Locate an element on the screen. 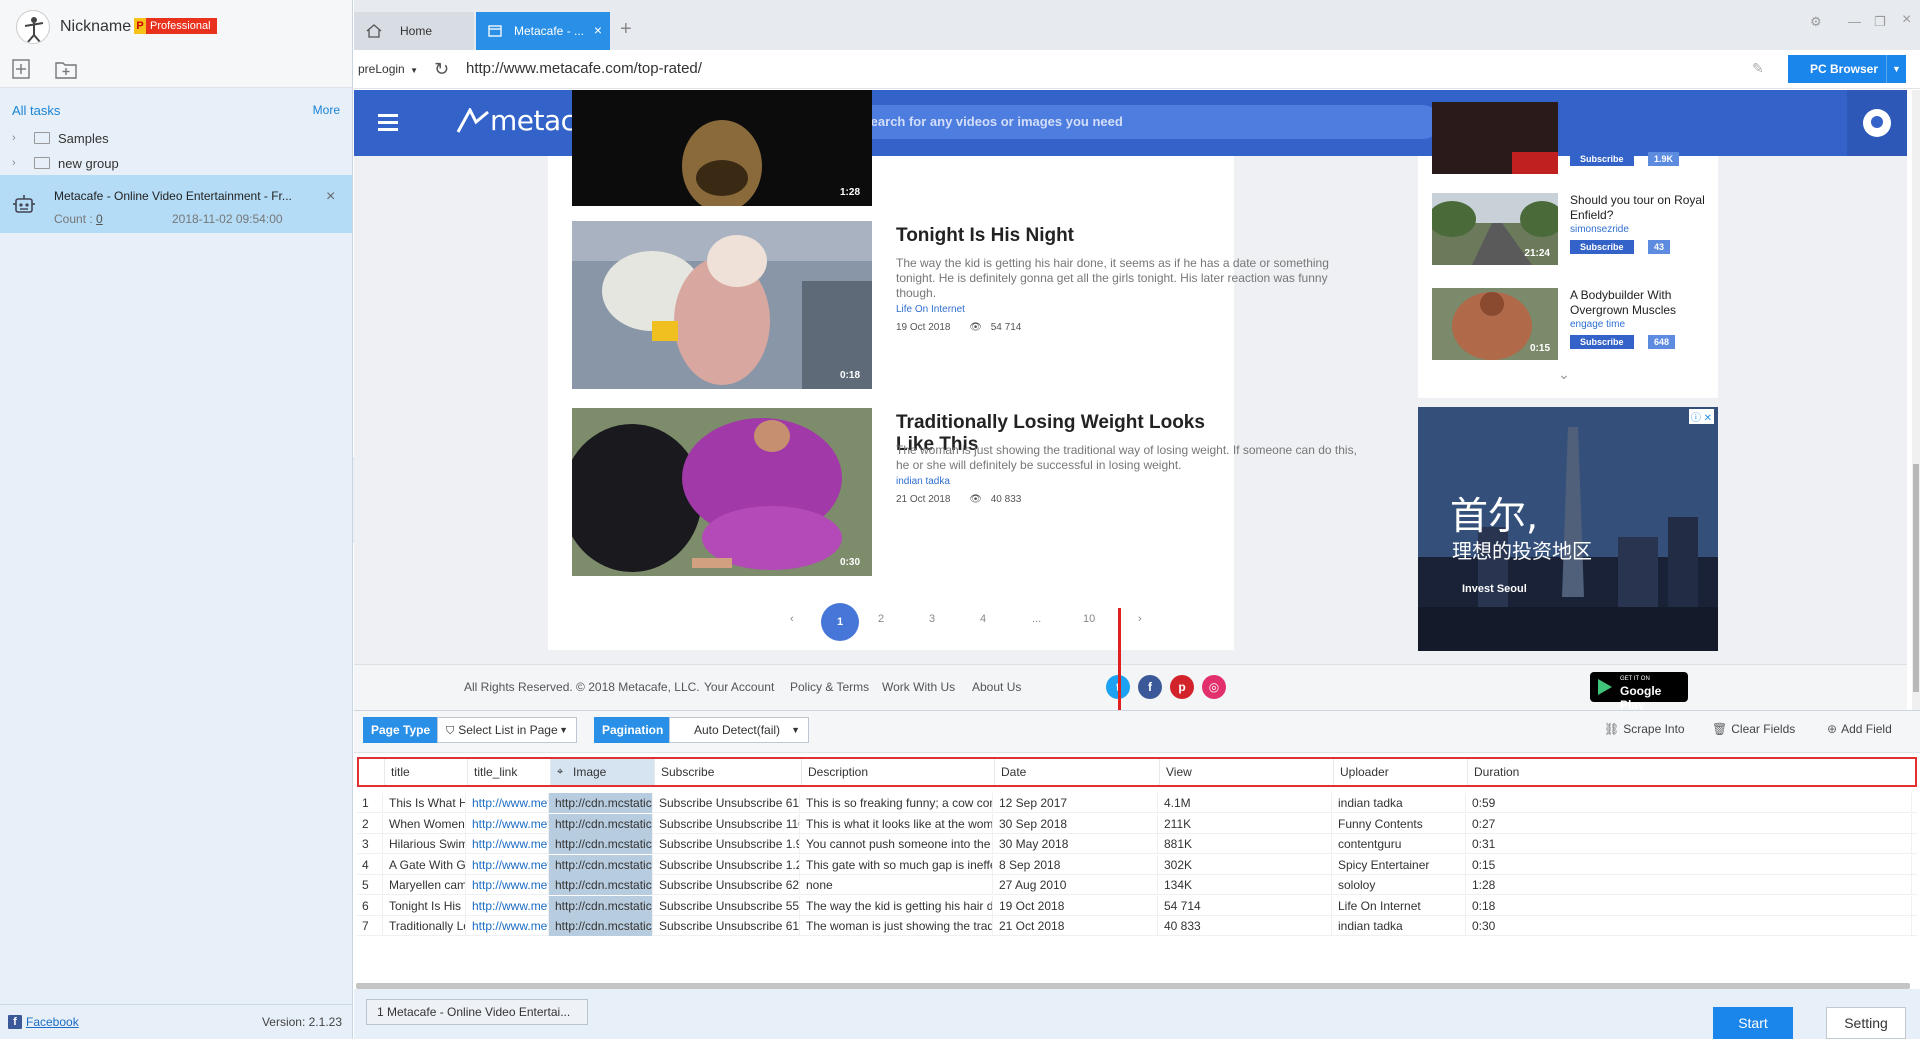 Image resolution: width=1920 pixels, height=1039 pixels. prelogin-dropdown: preLogin ▼ is located at coordinates (388, 69).